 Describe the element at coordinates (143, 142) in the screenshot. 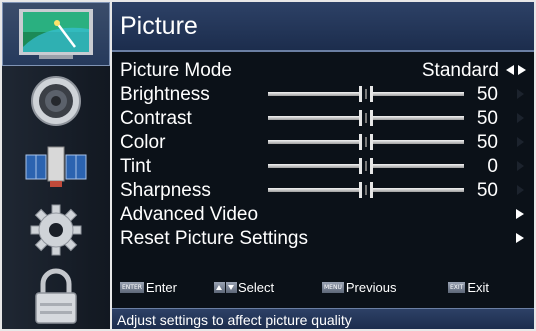

I see `menu-item-label: Color` at that location.